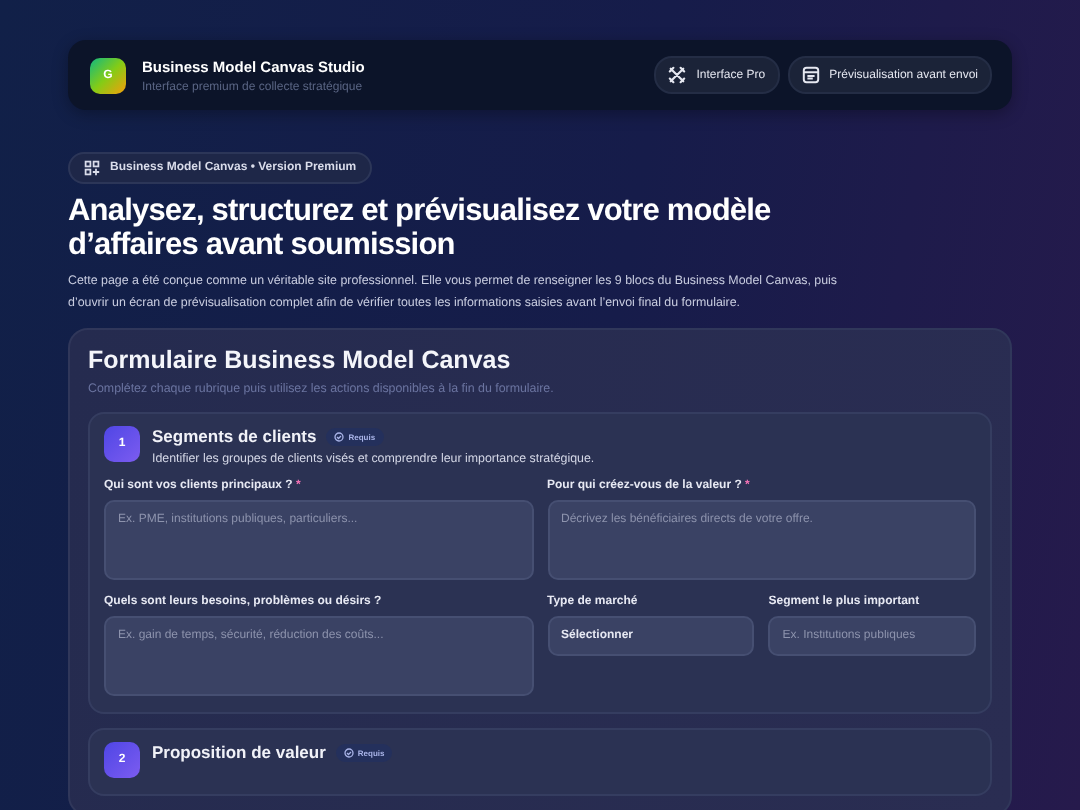 The image size is (1080, 810). Describe the element at coordinates (234, 436) in the screenshot. I see `section-title: Segments de clients` at that location.